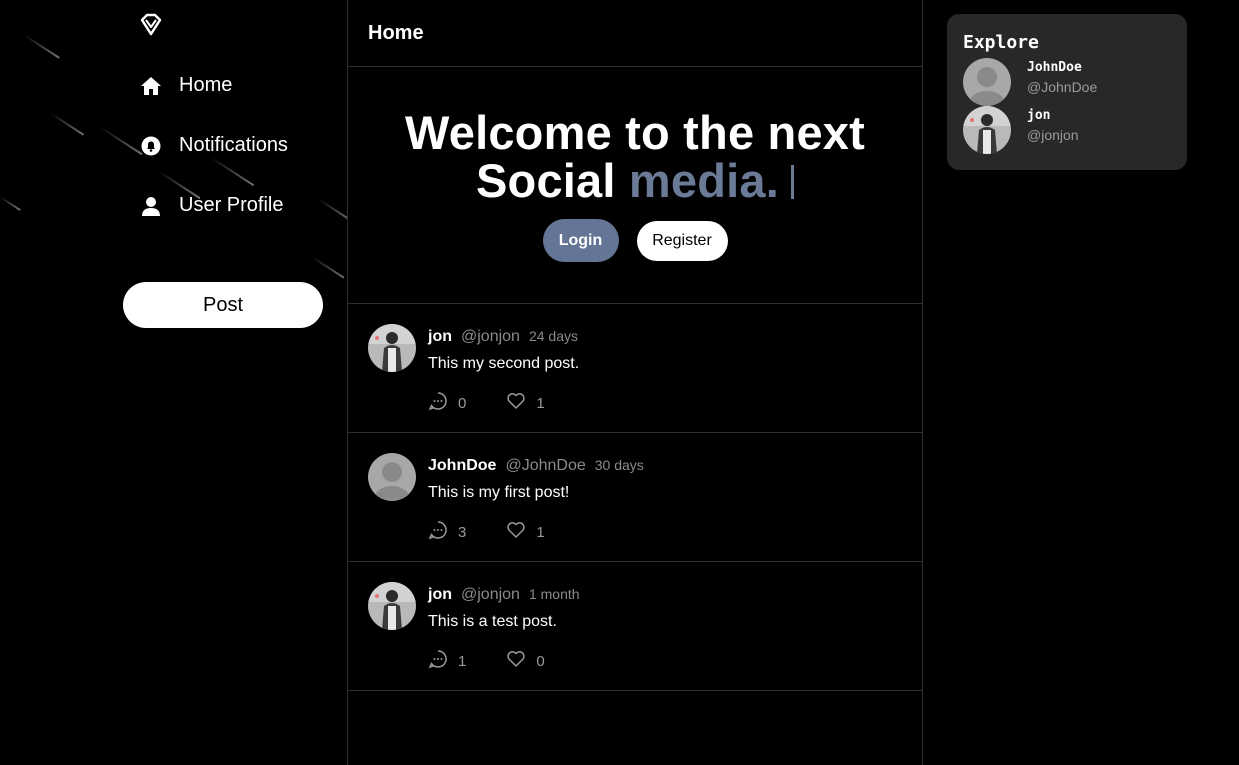  What do you see at coordinates (635, 33) in the screenshot?
I see `main-header: Home` at bounding box center [635, 33].